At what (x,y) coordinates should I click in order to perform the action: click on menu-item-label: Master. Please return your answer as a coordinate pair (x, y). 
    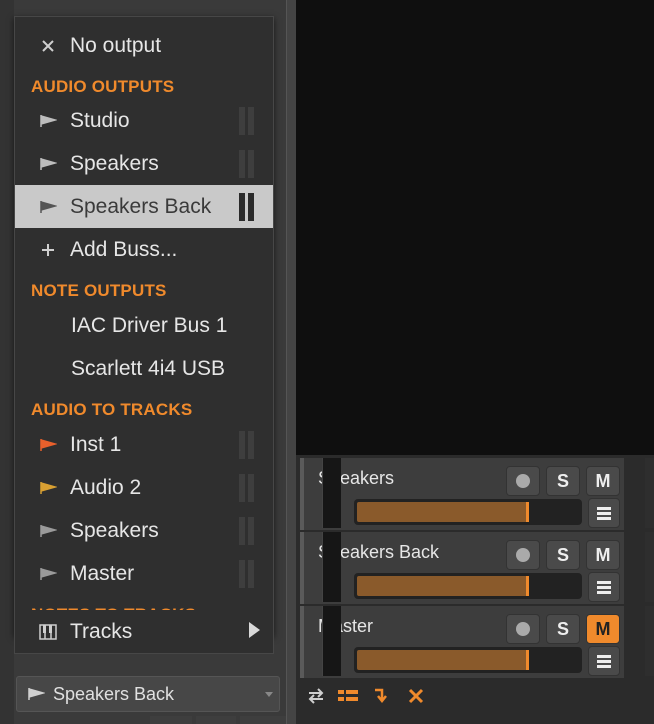
    Looking at the image, I should click on (102, 573).